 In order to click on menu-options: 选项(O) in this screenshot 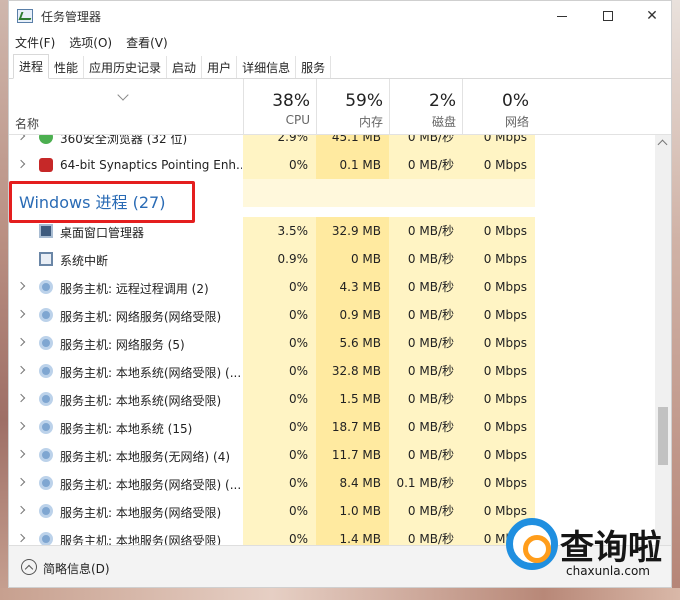, I will do `click(90, 42)`.